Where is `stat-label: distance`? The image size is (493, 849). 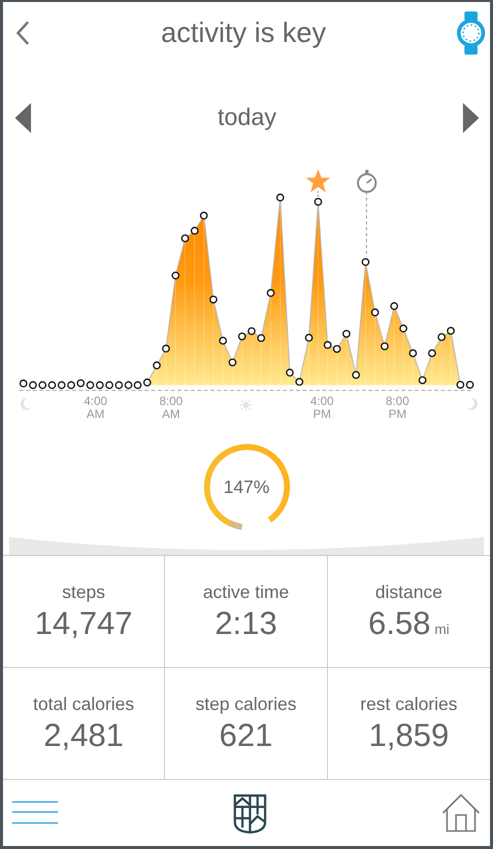
stat-label: distance is located at coordinates (408, 592).